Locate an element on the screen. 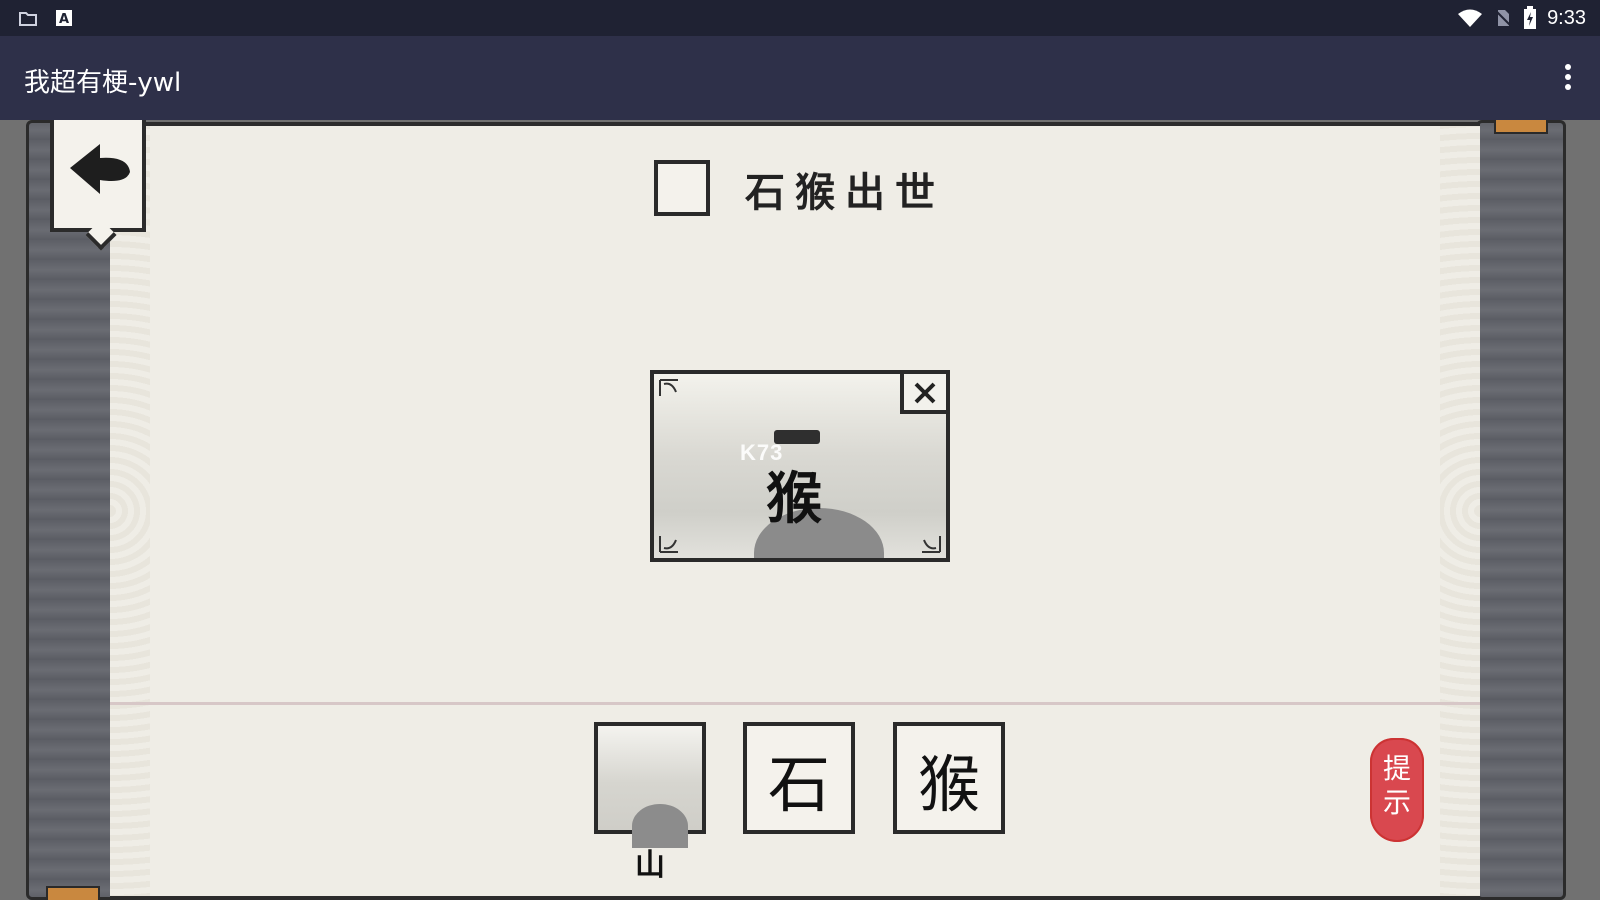 The height and width of the screenshot is (900, 1600). keyboard-a-icon: A is located at coordinates (64, 18).